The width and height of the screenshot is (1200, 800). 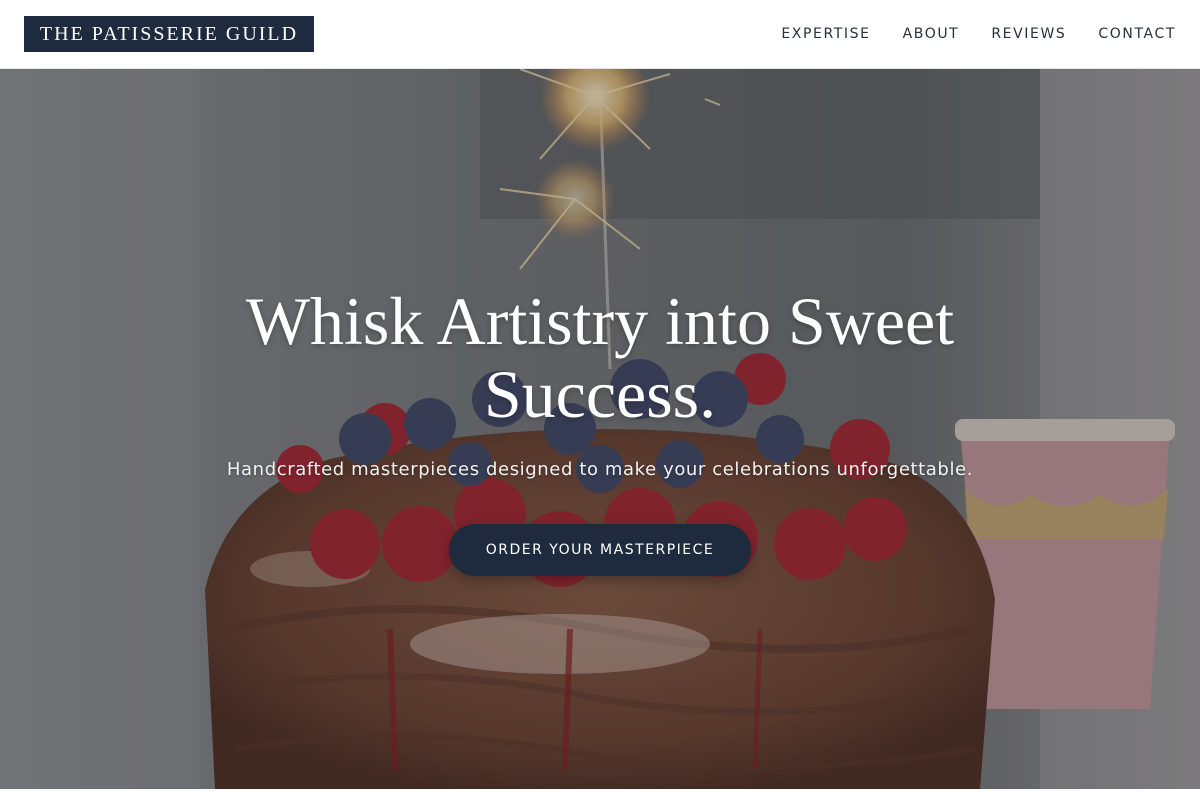 What do you see at coordinates (978, 34) in the screenshot?
I see `main-nav: EXPERTISE ABOUT REVIEWS CONTACT` at bounding box center [978, 34].